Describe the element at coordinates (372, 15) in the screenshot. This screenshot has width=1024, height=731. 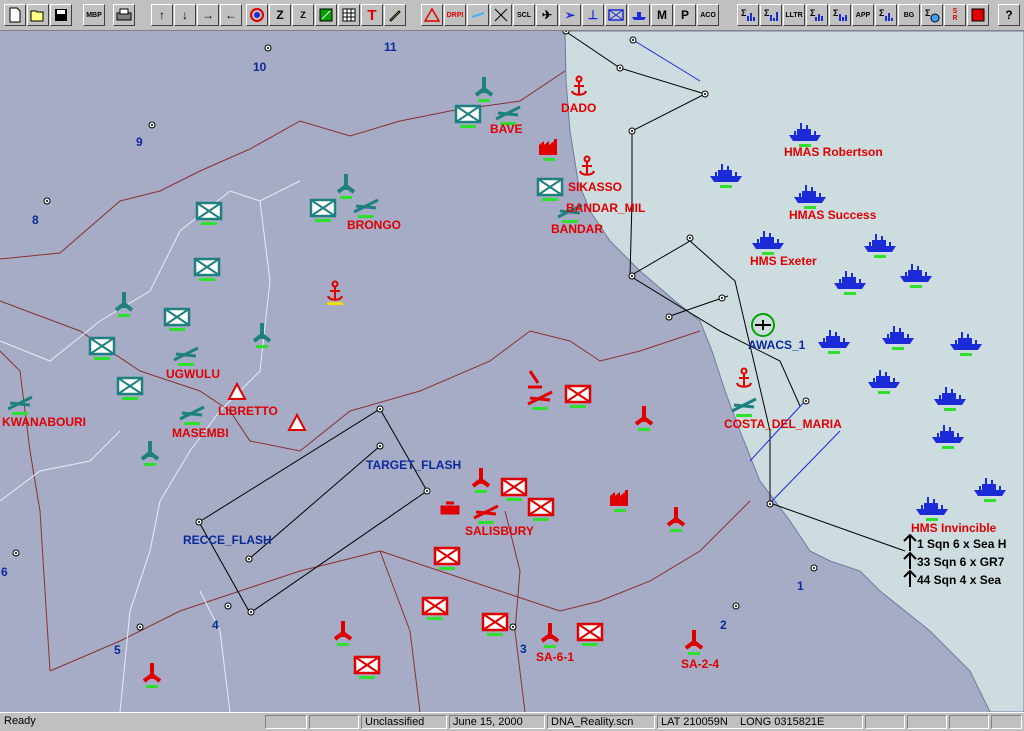
I see `text-tool-button: T` at that location.